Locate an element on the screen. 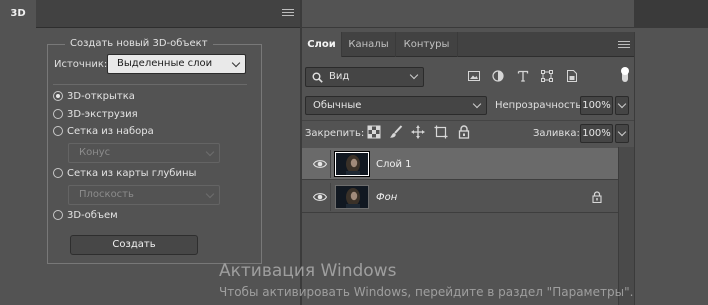 This screenshot has width=708, height=305. layer-kind-value: Вид is located at coordinates (339, 76).